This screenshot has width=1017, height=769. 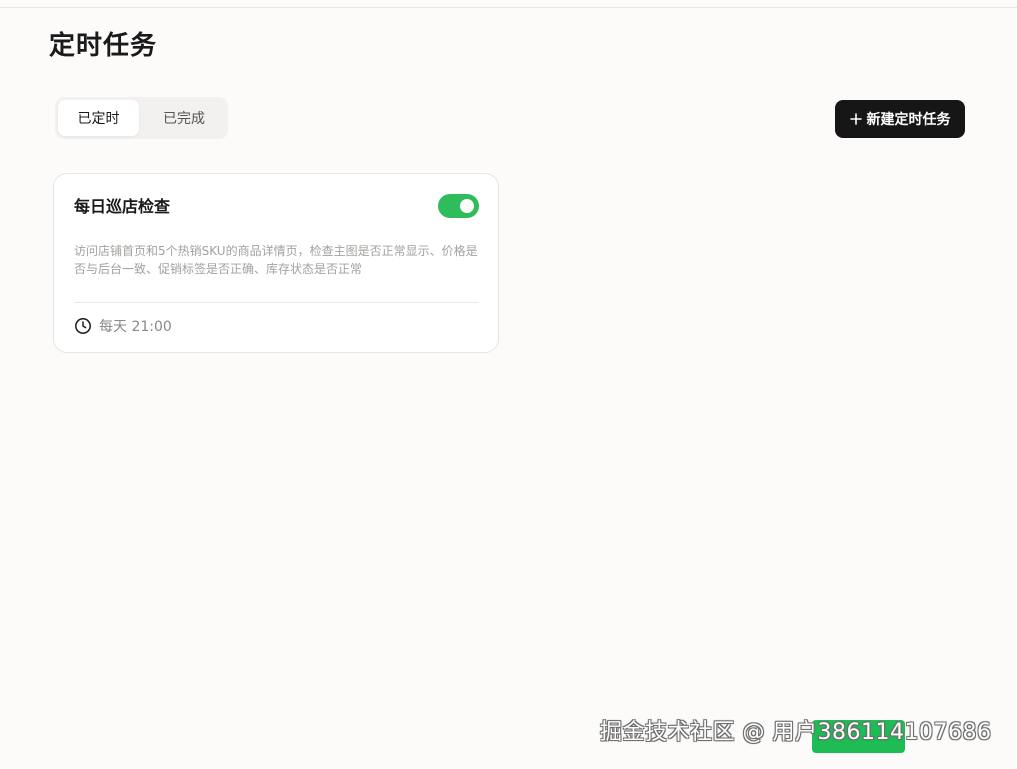 I want to click on tab-scheduled: 已定时, so click(x=98, y=118).